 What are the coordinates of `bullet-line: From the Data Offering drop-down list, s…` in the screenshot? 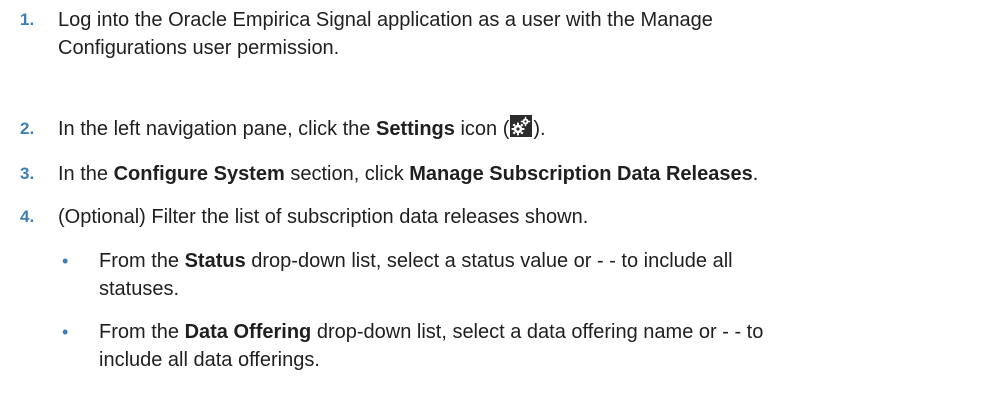 It's located at (539, 332).